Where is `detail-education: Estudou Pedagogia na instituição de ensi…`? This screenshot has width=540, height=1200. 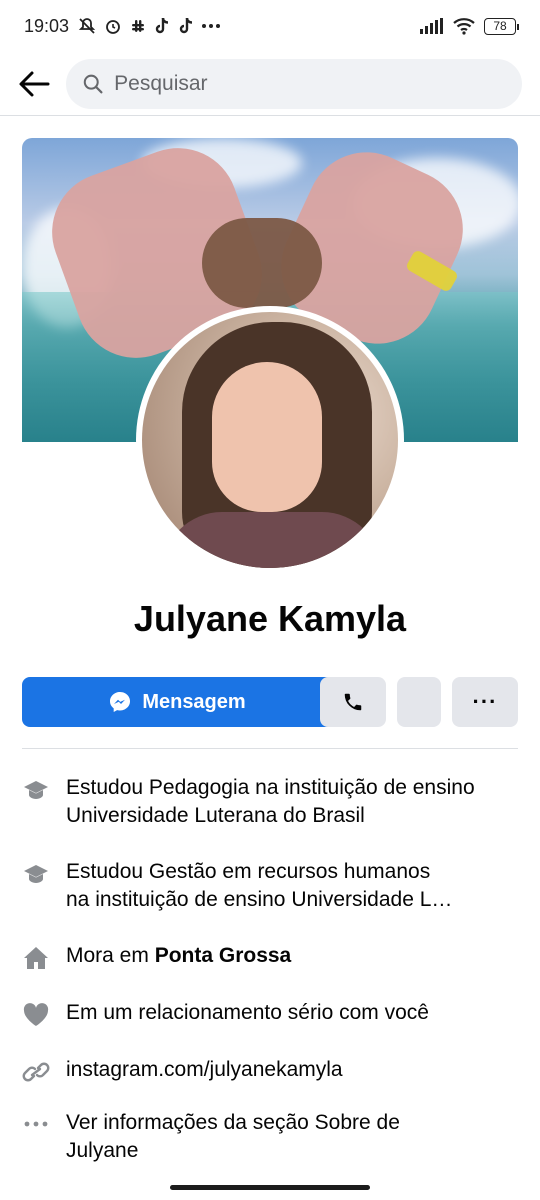 detail-education: Estudou Pedagogia na instituição de ensi… is located at coordinates (270, 802).